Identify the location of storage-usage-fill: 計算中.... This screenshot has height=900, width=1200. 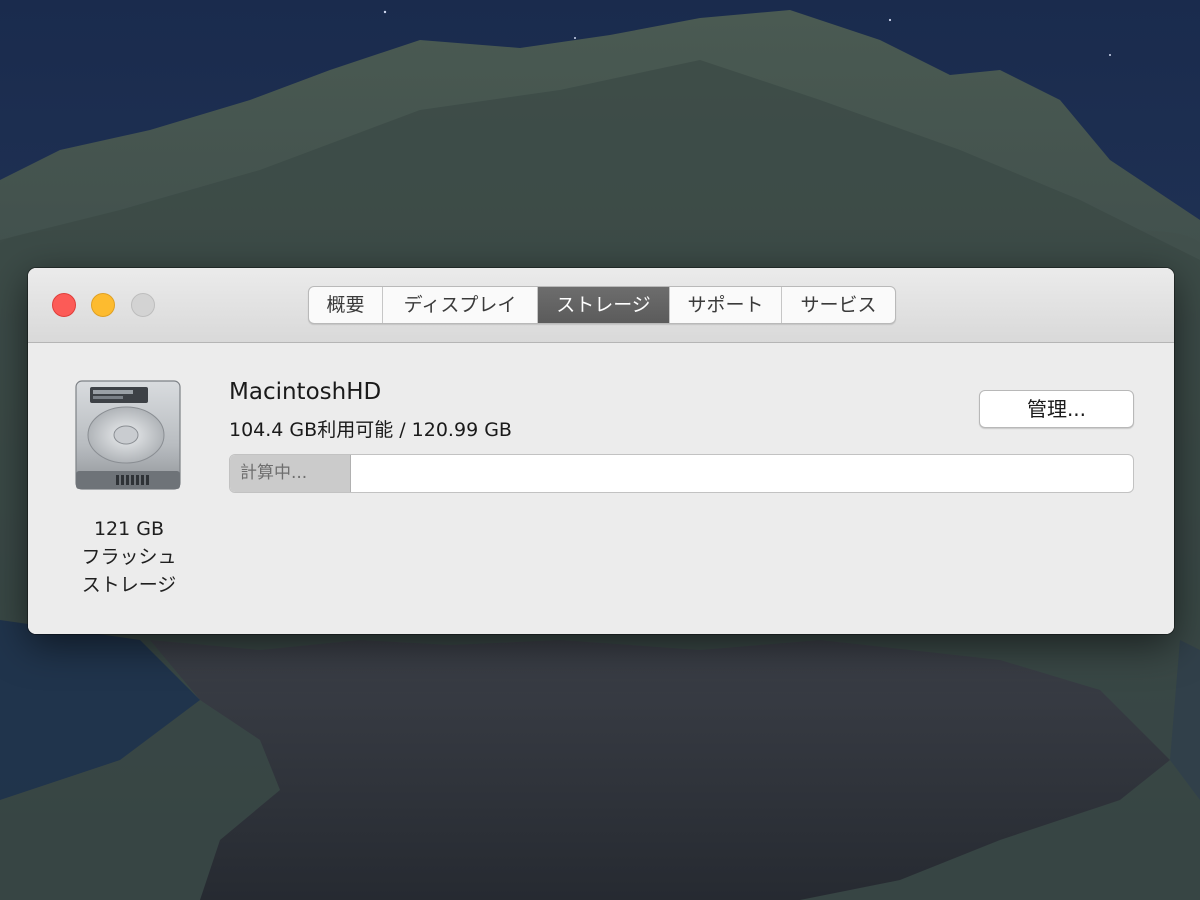
(290, 473).